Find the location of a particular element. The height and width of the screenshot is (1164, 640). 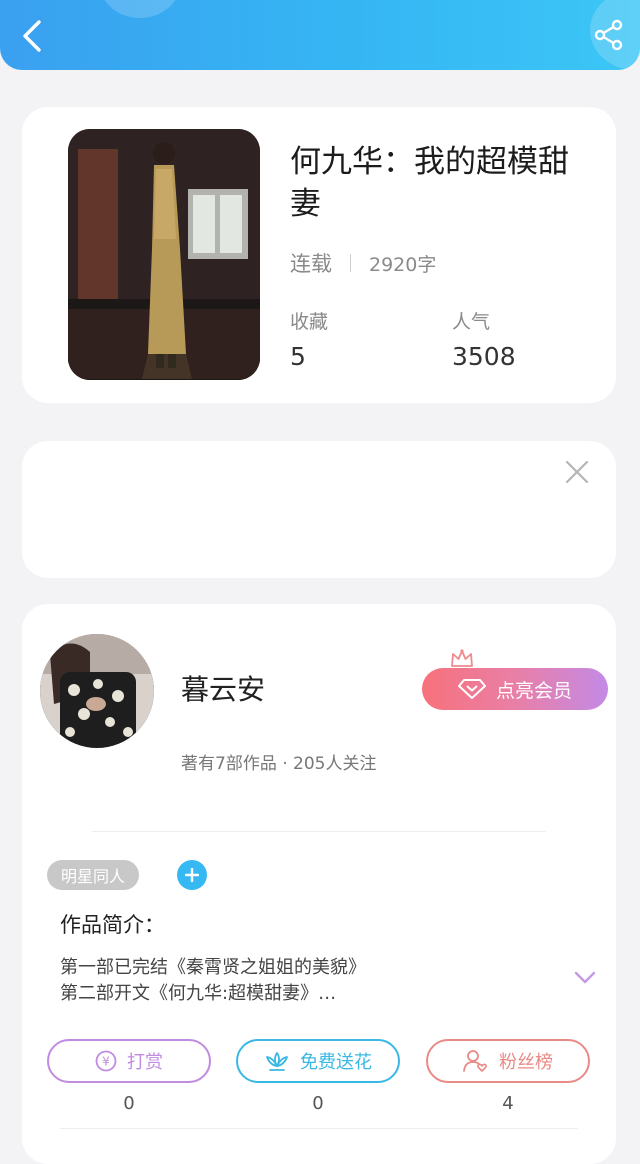

expand-intro-button is located at coordinates (585, 978).